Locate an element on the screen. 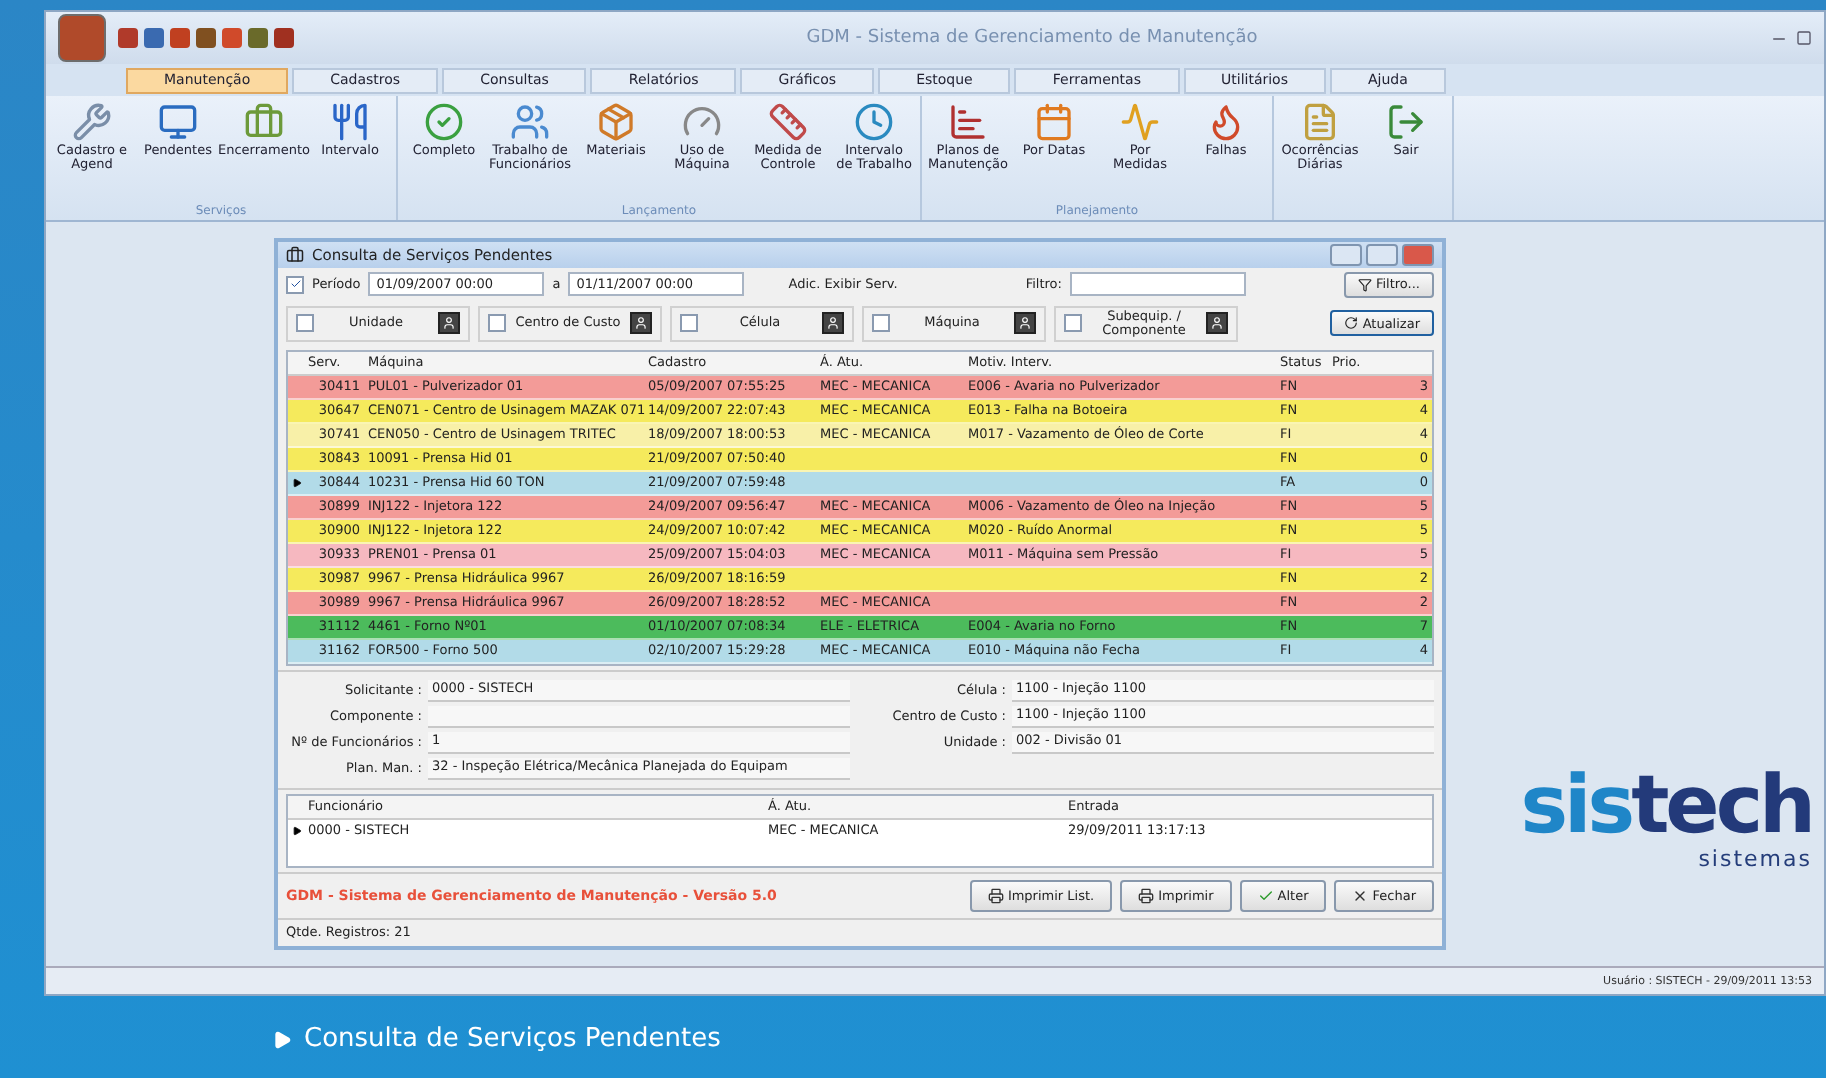  dialog-icon is located at coordinates (295, 254).